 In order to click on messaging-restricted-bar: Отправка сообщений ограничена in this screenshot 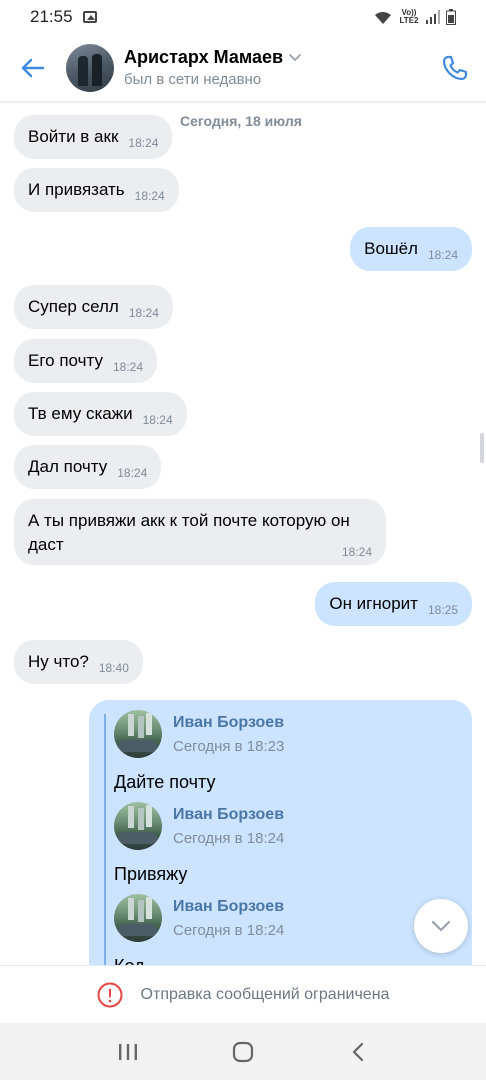, I will do `click(243, 994)`.